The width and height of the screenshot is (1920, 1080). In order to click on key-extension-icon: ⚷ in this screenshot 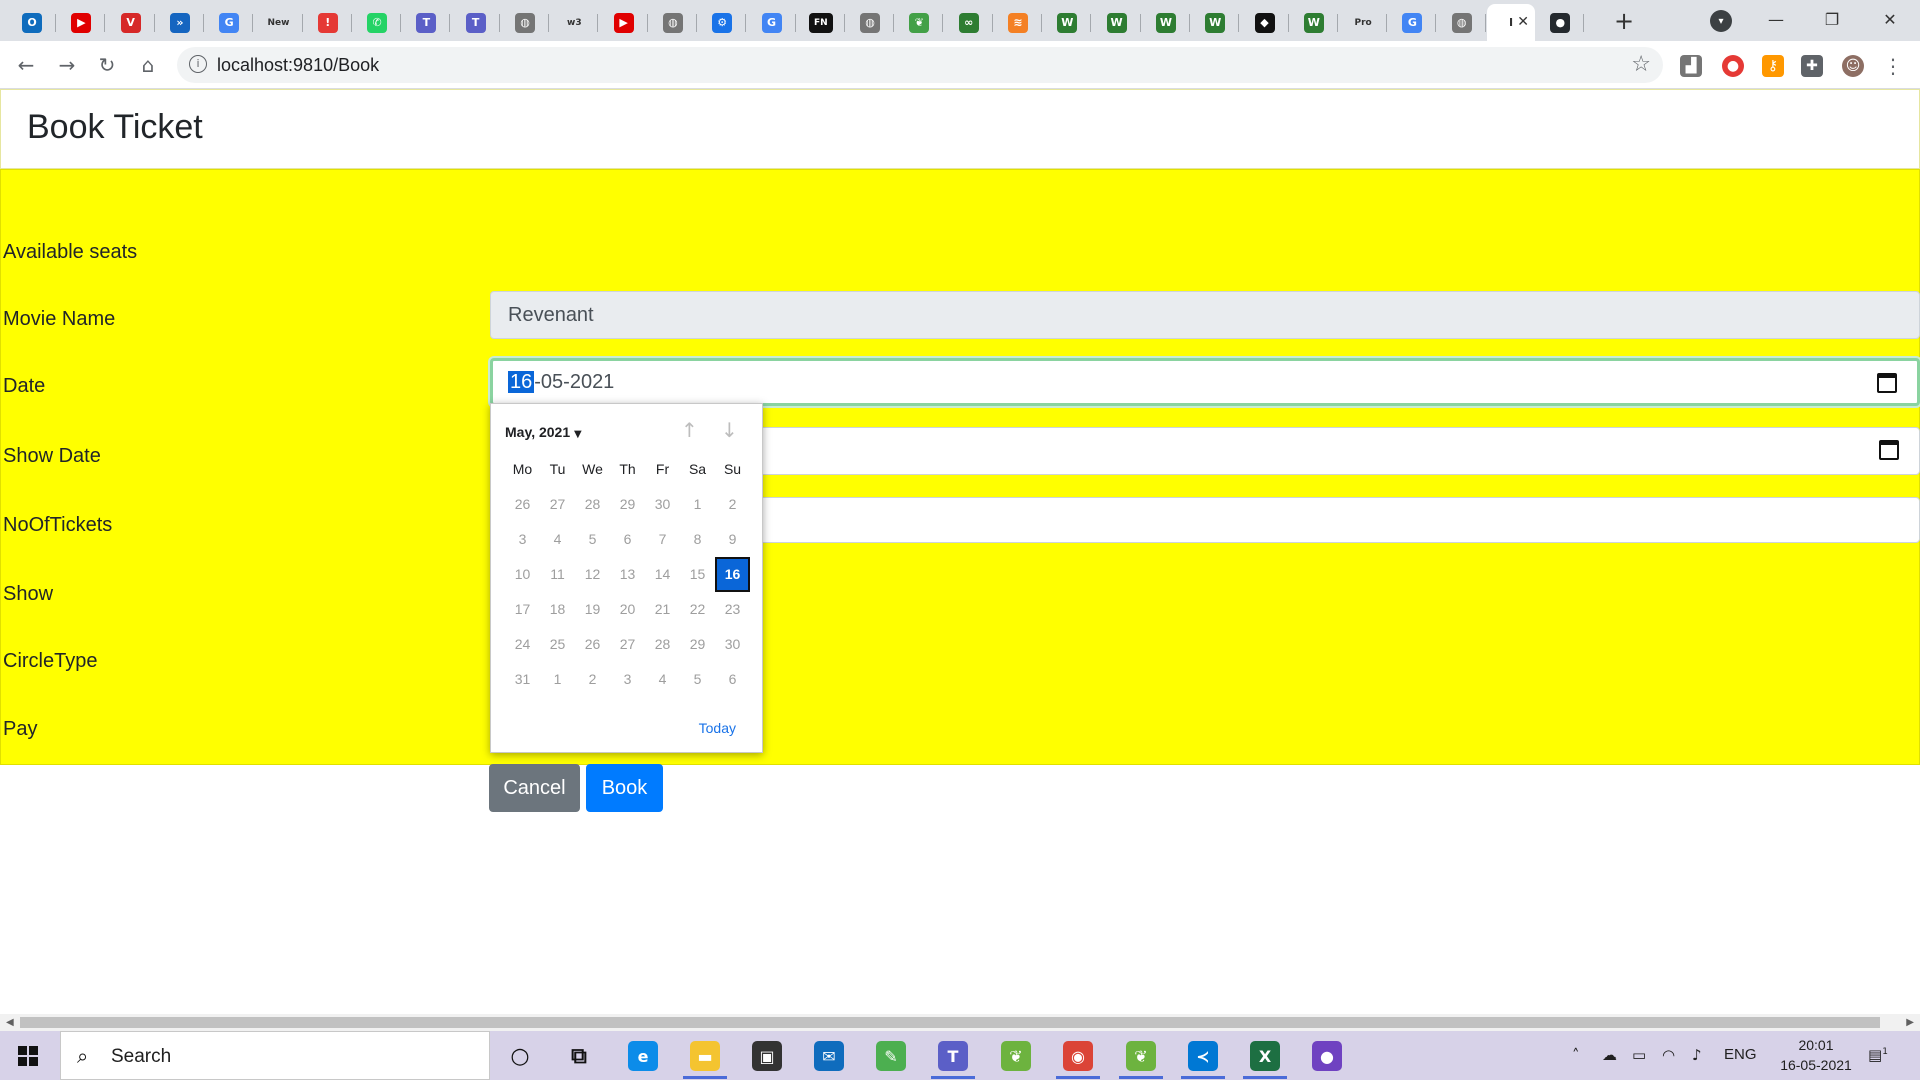, I will do `click(1773, 66)`.